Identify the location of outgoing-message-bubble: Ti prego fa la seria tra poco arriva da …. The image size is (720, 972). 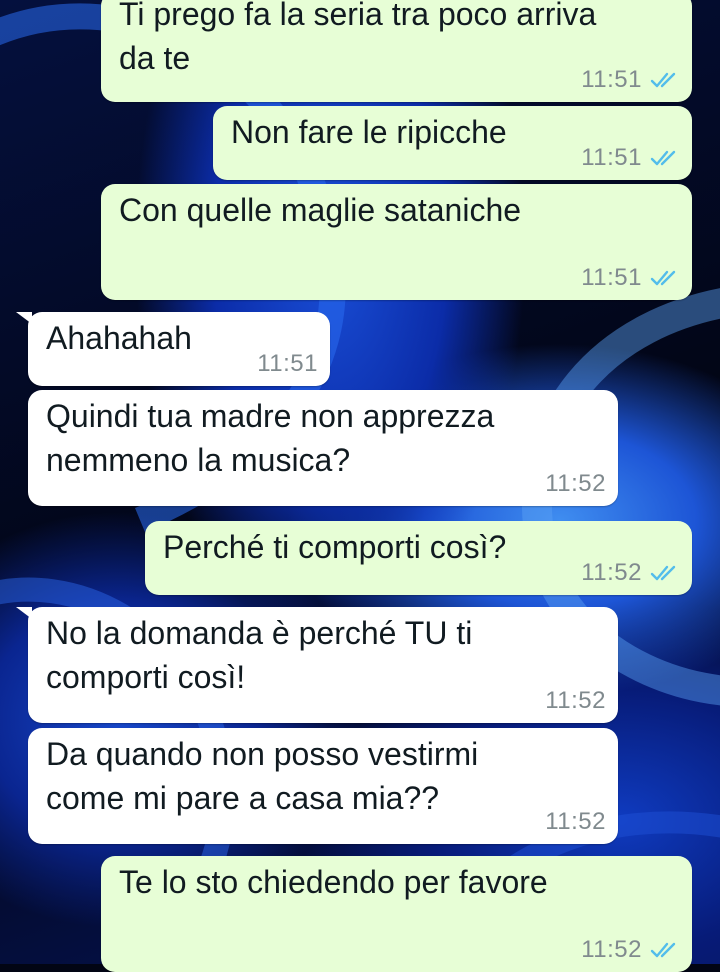
(396, 51).